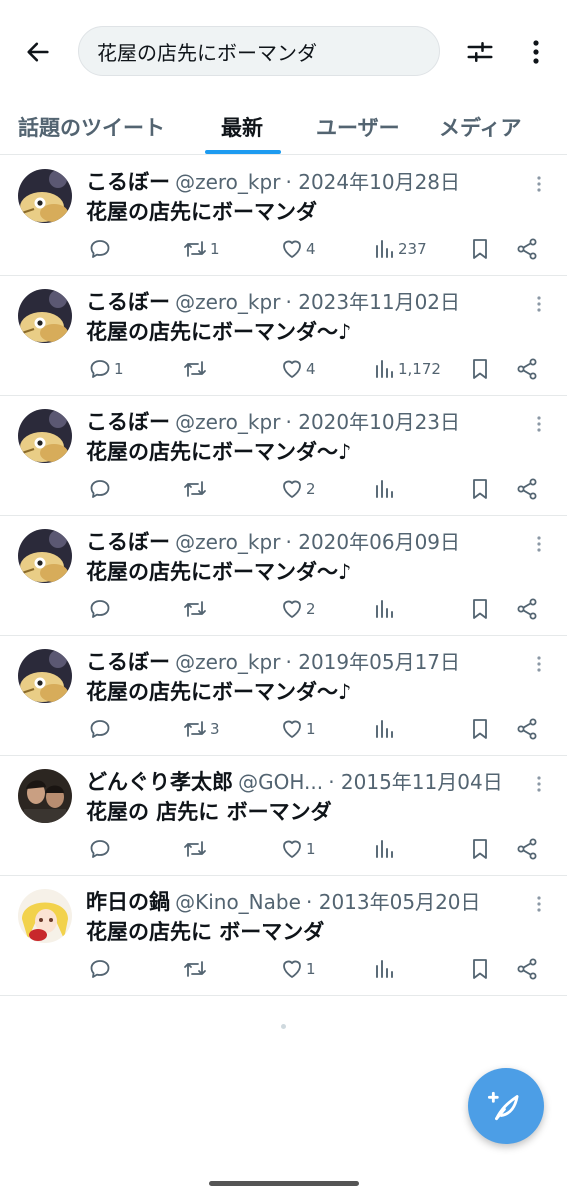 The height and width of the screenshot is (1200, 567). Describe the element at coordinates (128, 902) in the screenshot. I see `display-name: 昨日の鍋` at that location.